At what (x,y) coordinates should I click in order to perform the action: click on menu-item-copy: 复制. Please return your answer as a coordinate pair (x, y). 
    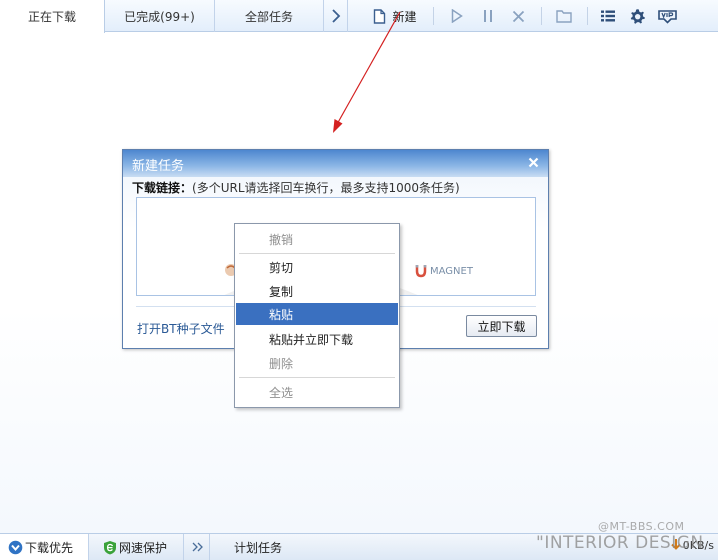
    Looking at the image, I should click on (317, 291).